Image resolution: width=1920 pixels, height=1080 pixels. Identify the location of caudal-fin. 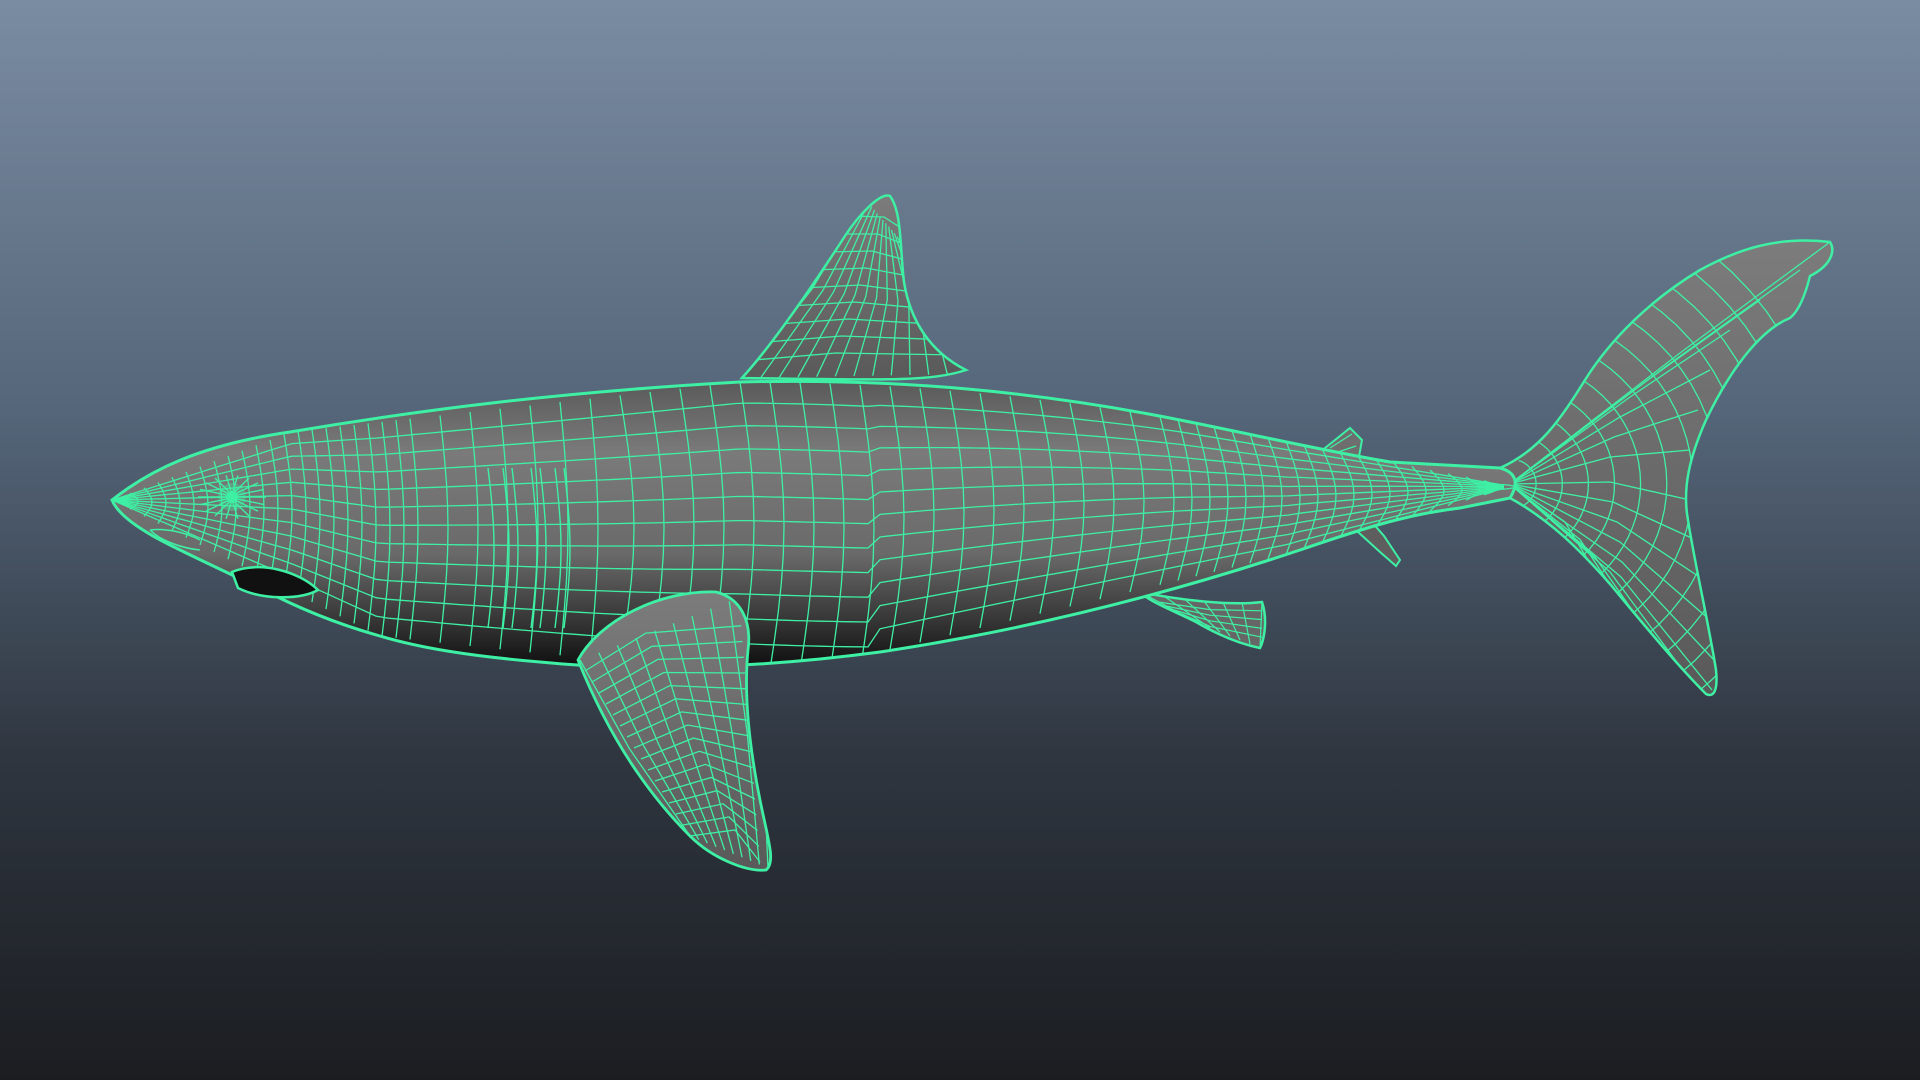
(1666, 468).